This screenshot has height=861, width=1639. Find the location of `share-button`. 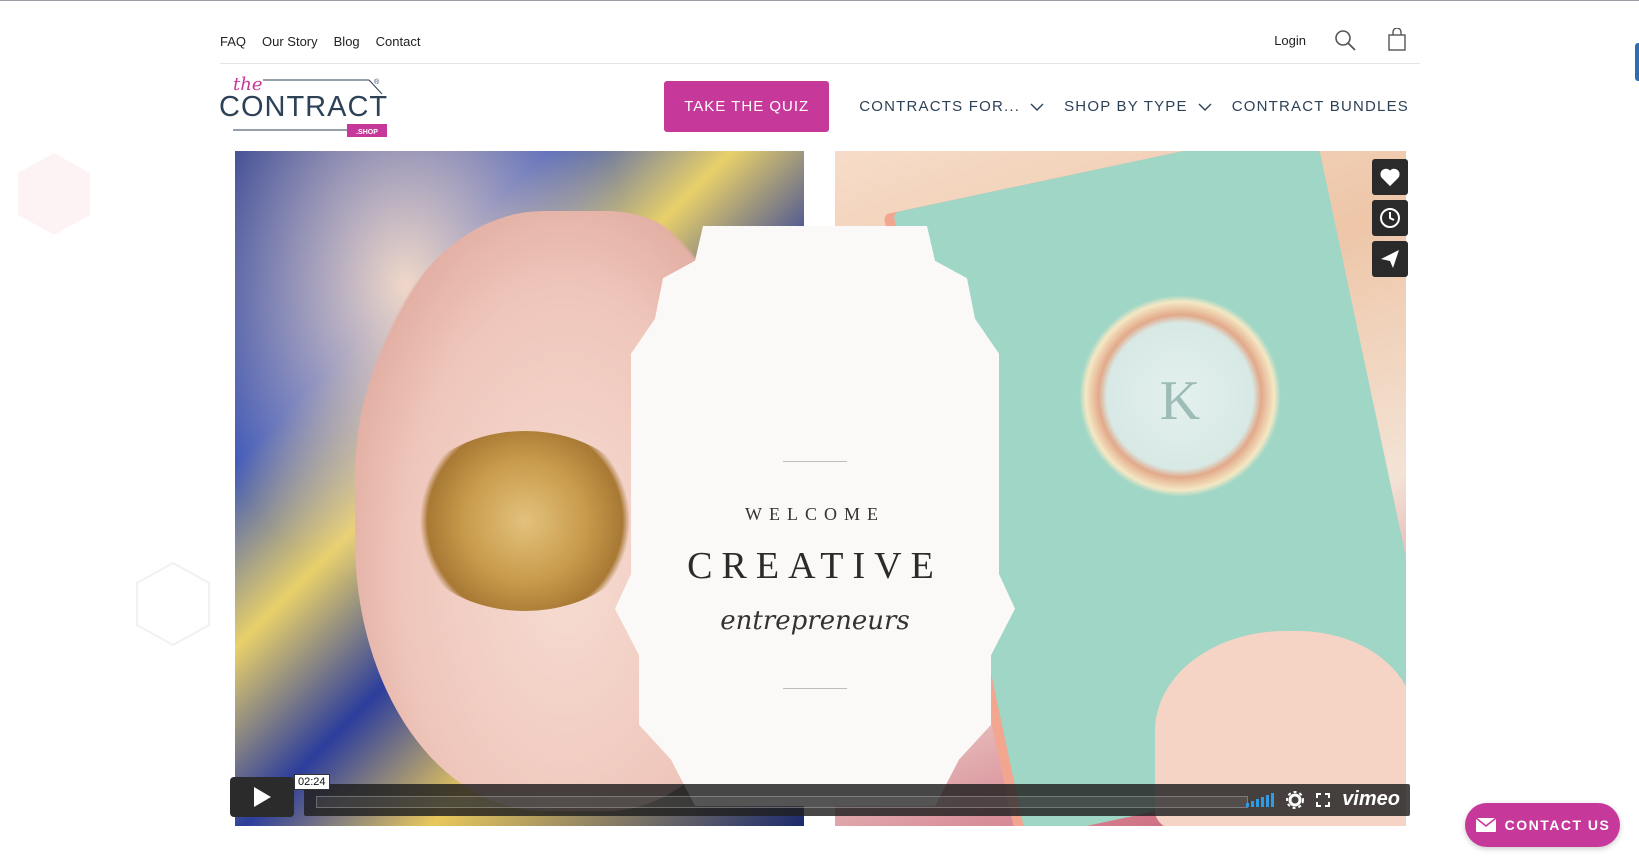

share-button is located at coordinates (1390, 259).